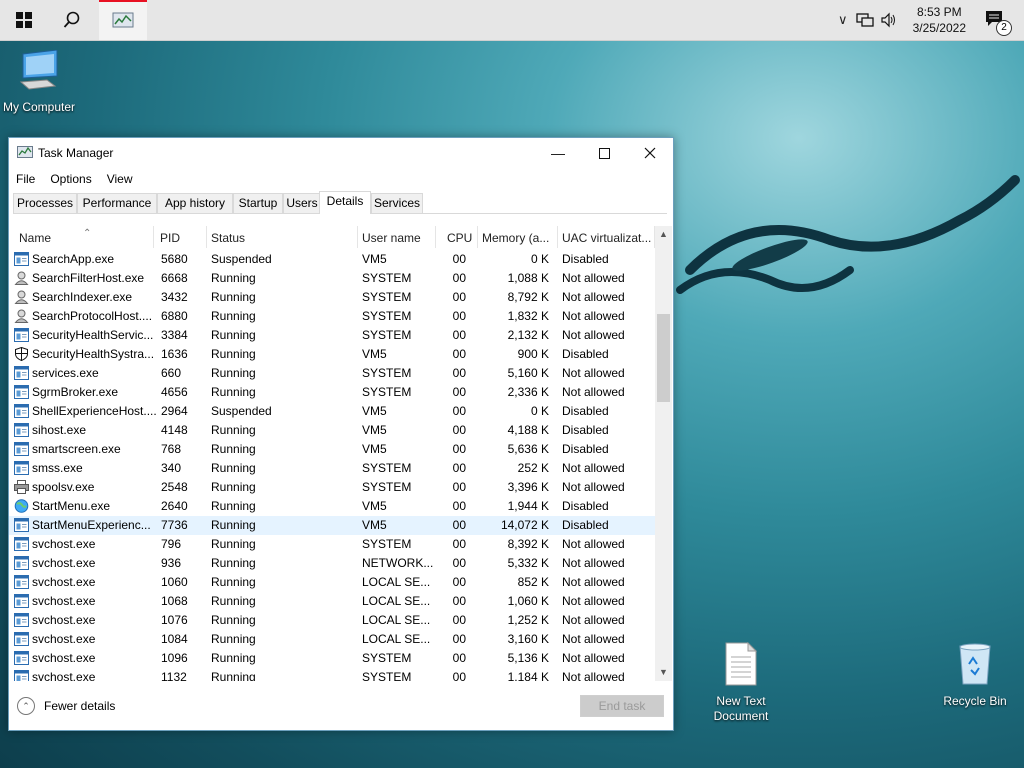  What do you see at coordinates (258, 203) in the screenshot?
I see `tab-startup: Startup` at bounding box center [258, 203].